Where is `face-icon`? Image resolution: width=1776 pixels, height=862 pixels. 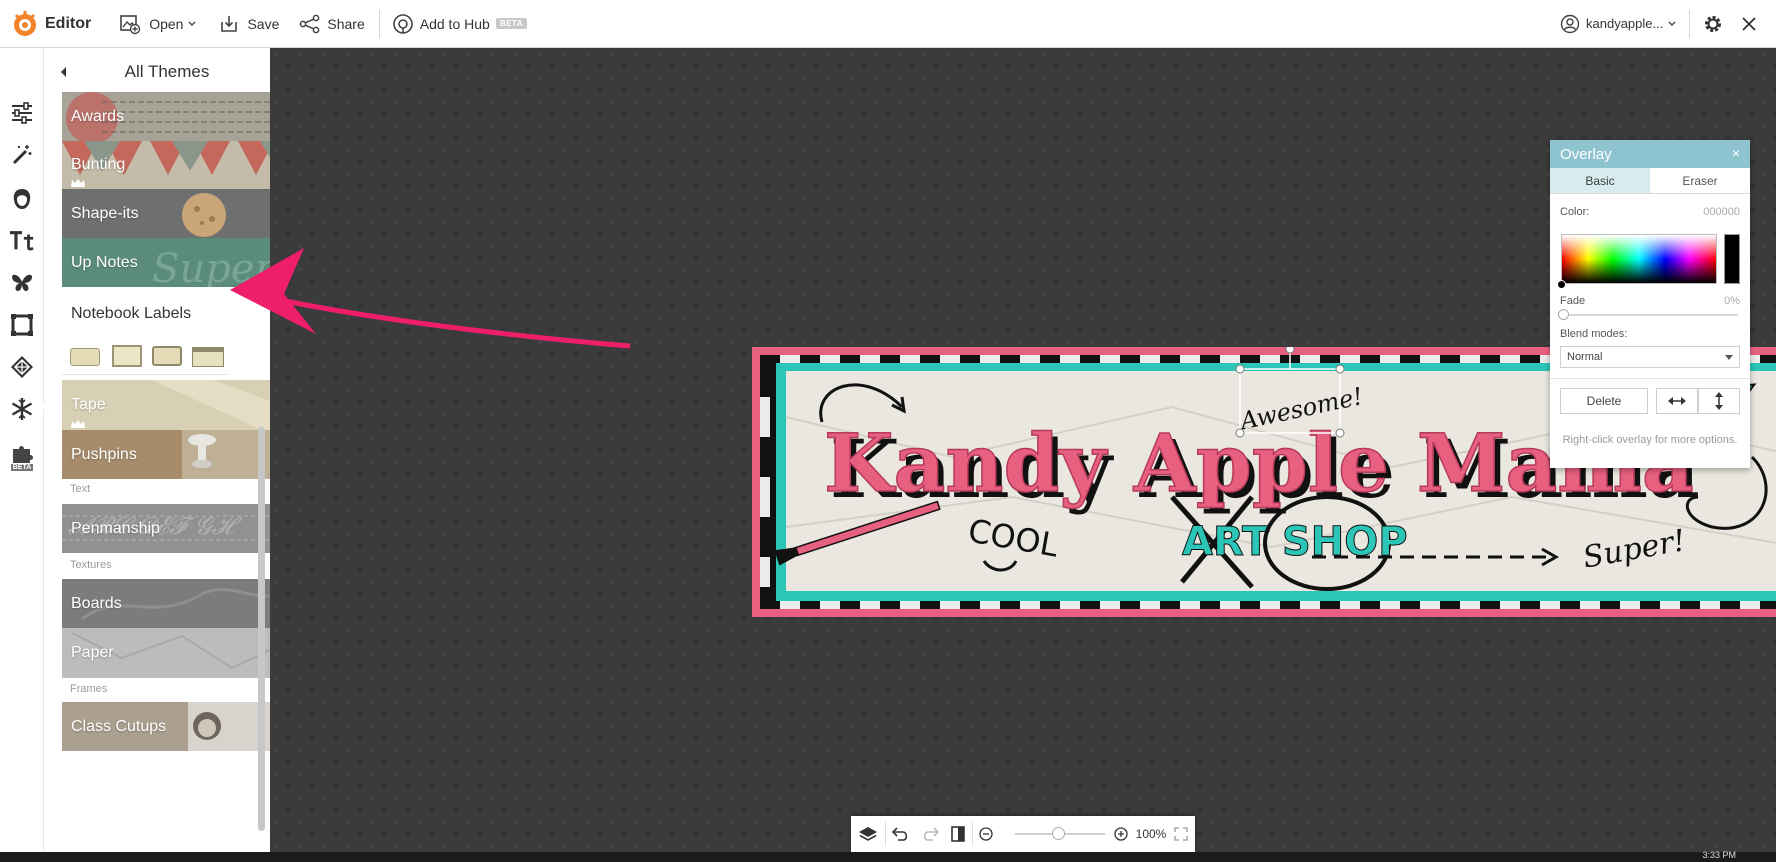 face-icon is located at coordinates (22, 199).